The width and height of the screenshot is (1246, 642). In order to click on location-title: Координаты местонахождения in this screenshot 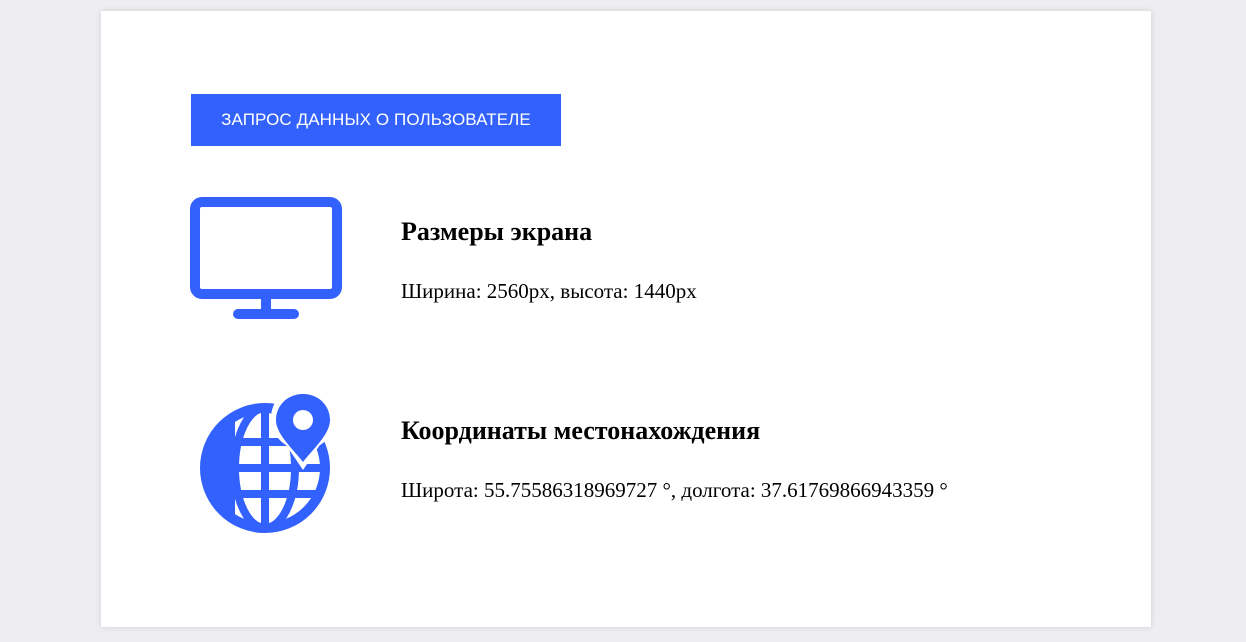, I will do `click(581, 430)`.